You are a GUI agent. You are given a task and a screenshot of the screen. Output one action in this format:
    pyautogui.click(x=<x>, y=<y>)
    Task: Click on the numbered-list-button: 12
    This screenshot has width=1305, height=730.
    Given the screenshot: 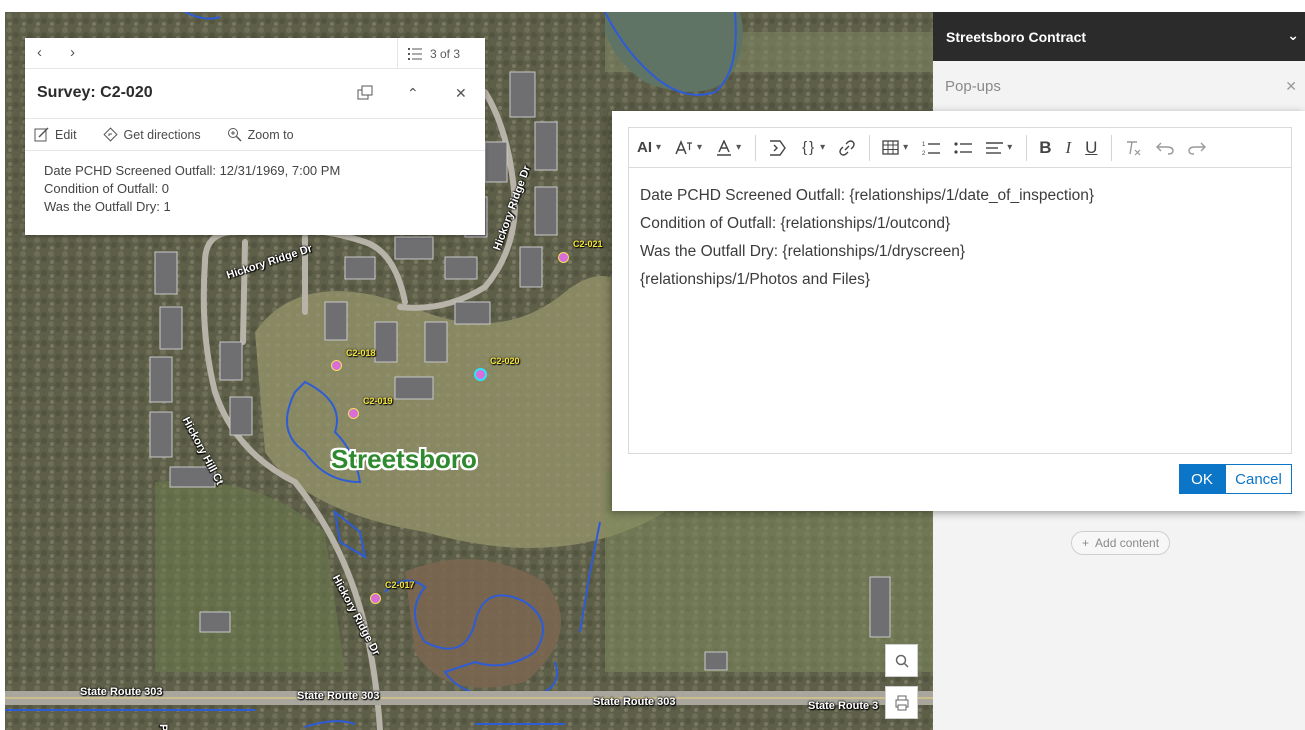 What is the action you would take?
    pyautogui.click(x=931, y=148)
    